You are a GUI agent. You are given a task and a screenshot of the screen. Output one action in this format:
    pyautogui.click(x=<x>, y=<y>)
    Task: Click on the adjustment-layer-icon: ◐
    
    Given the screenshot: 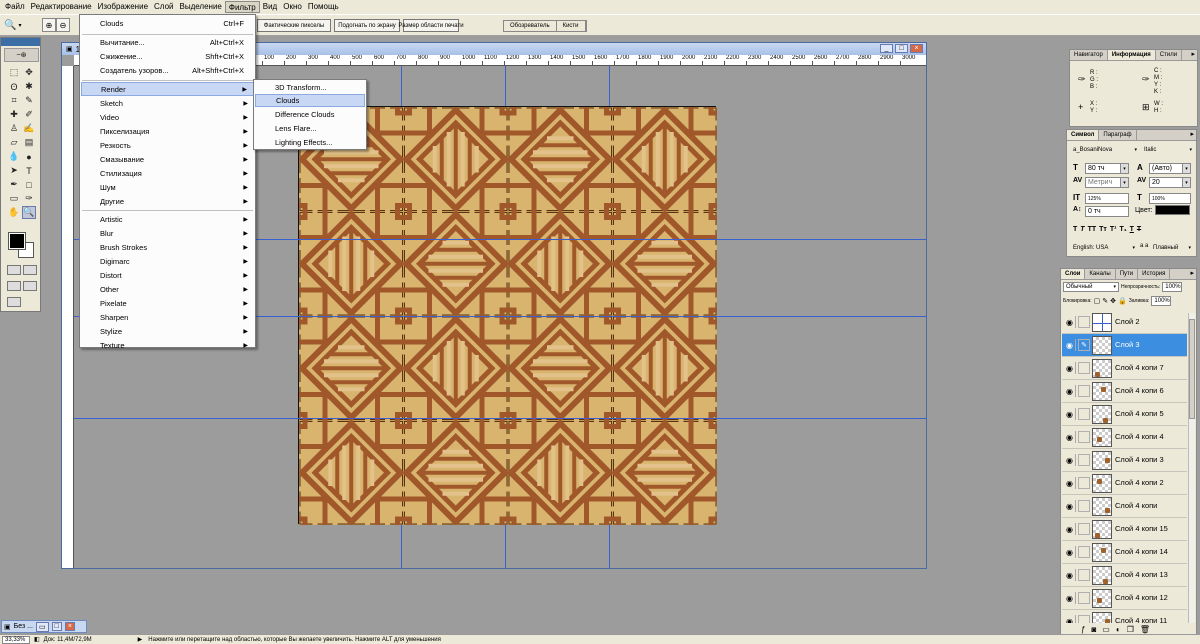 What is the action you would take?
    pyautogui.click(x=1118, y=629)
    